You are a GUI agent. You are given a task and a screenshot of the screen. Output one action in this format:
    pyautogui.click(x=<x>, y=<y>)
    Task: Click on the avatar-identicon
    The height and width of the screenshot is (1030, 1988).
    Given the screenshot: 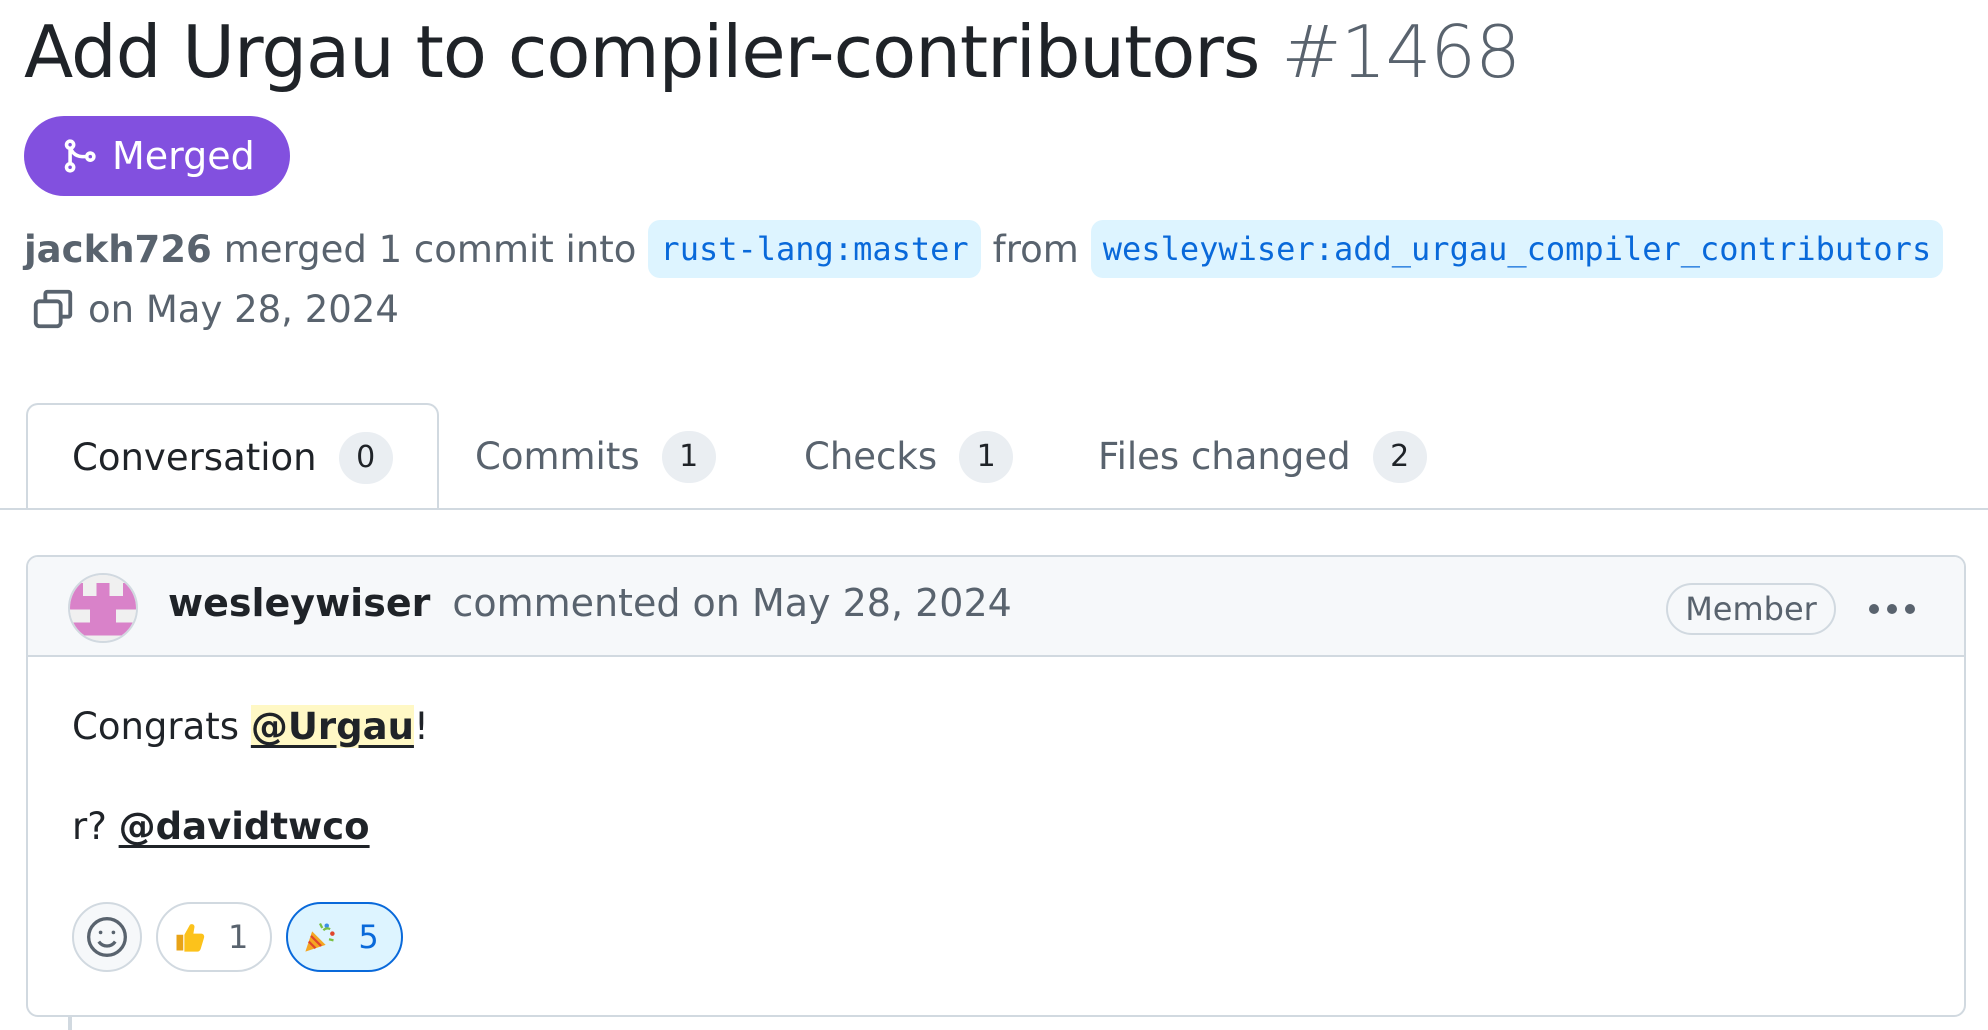 What is the action you would take?
    pyautogui.click(x=103, y=608)
    